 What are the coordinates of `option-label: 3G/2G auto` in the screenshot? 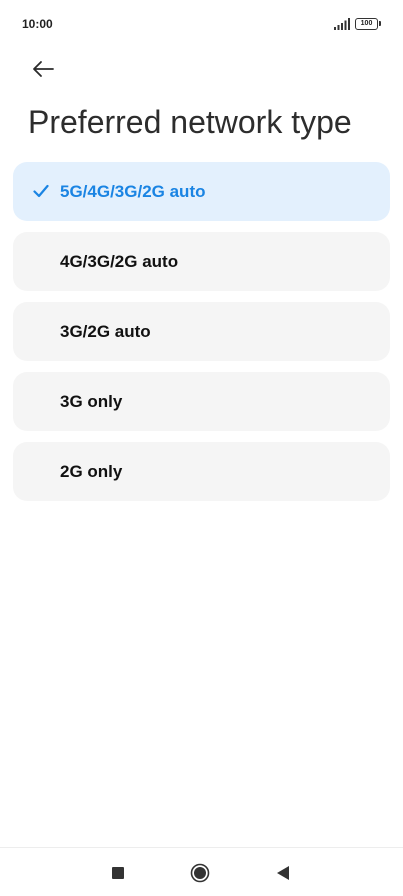 It's located at (105, 331).